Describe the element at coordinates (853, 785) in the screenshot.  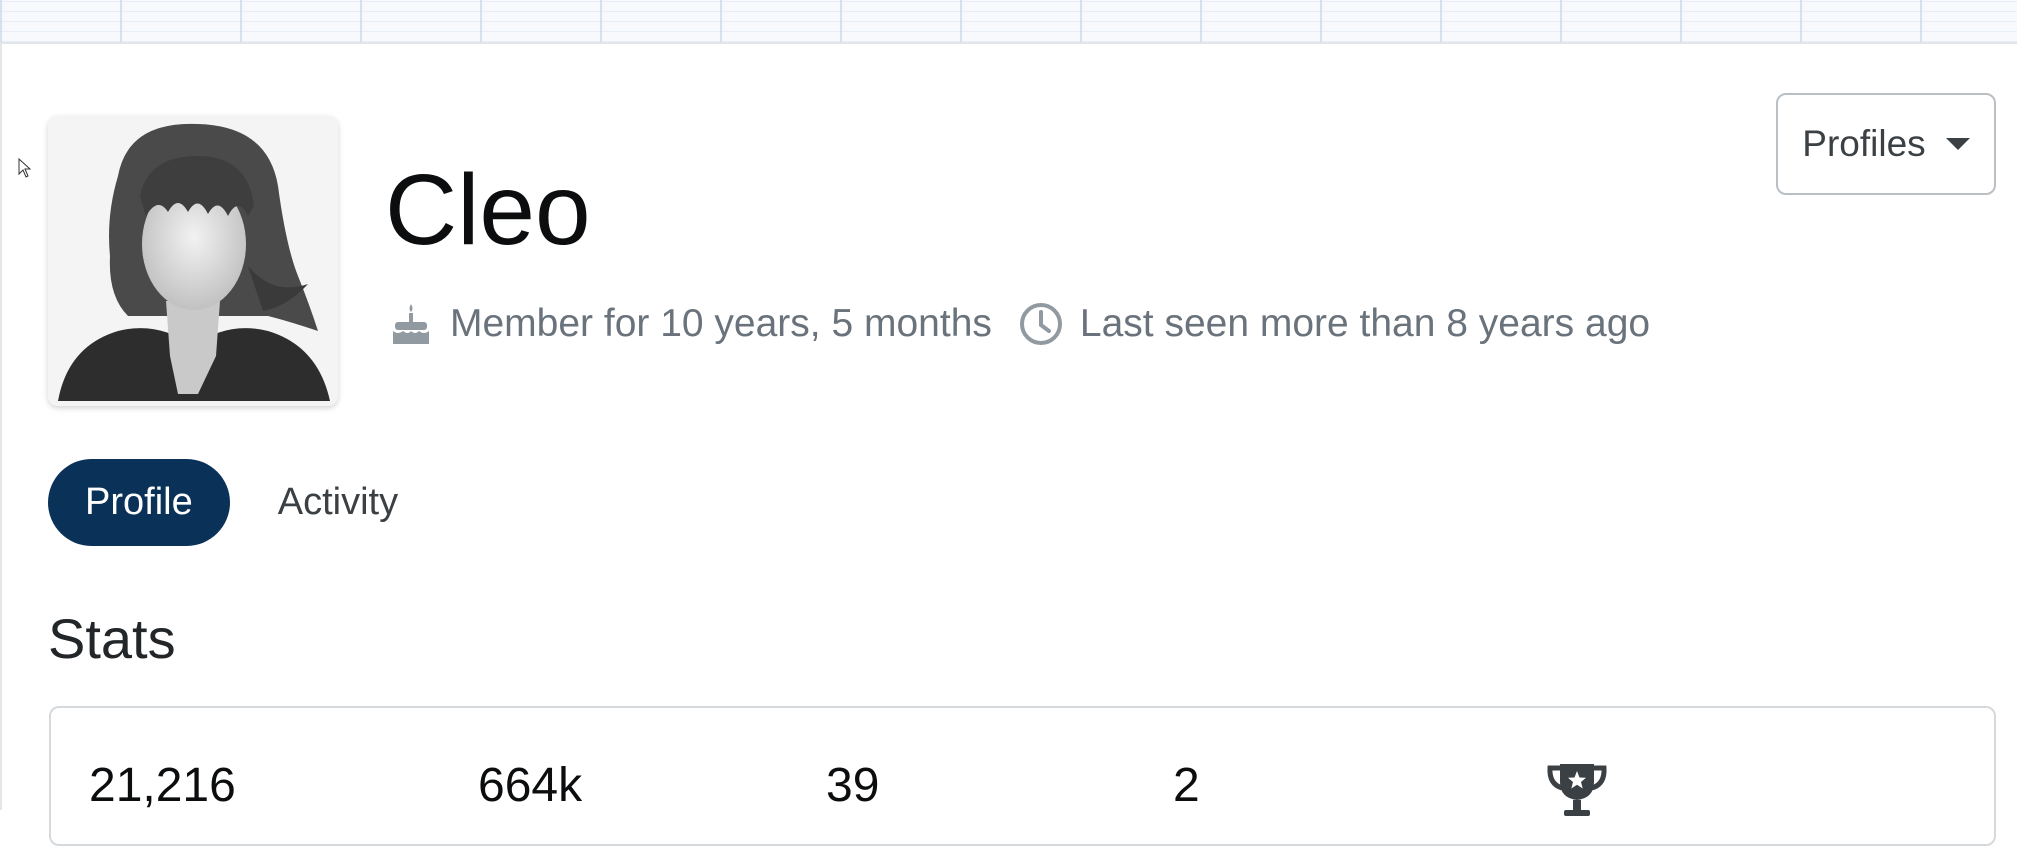
I see `stat-answers: 39` at that location.